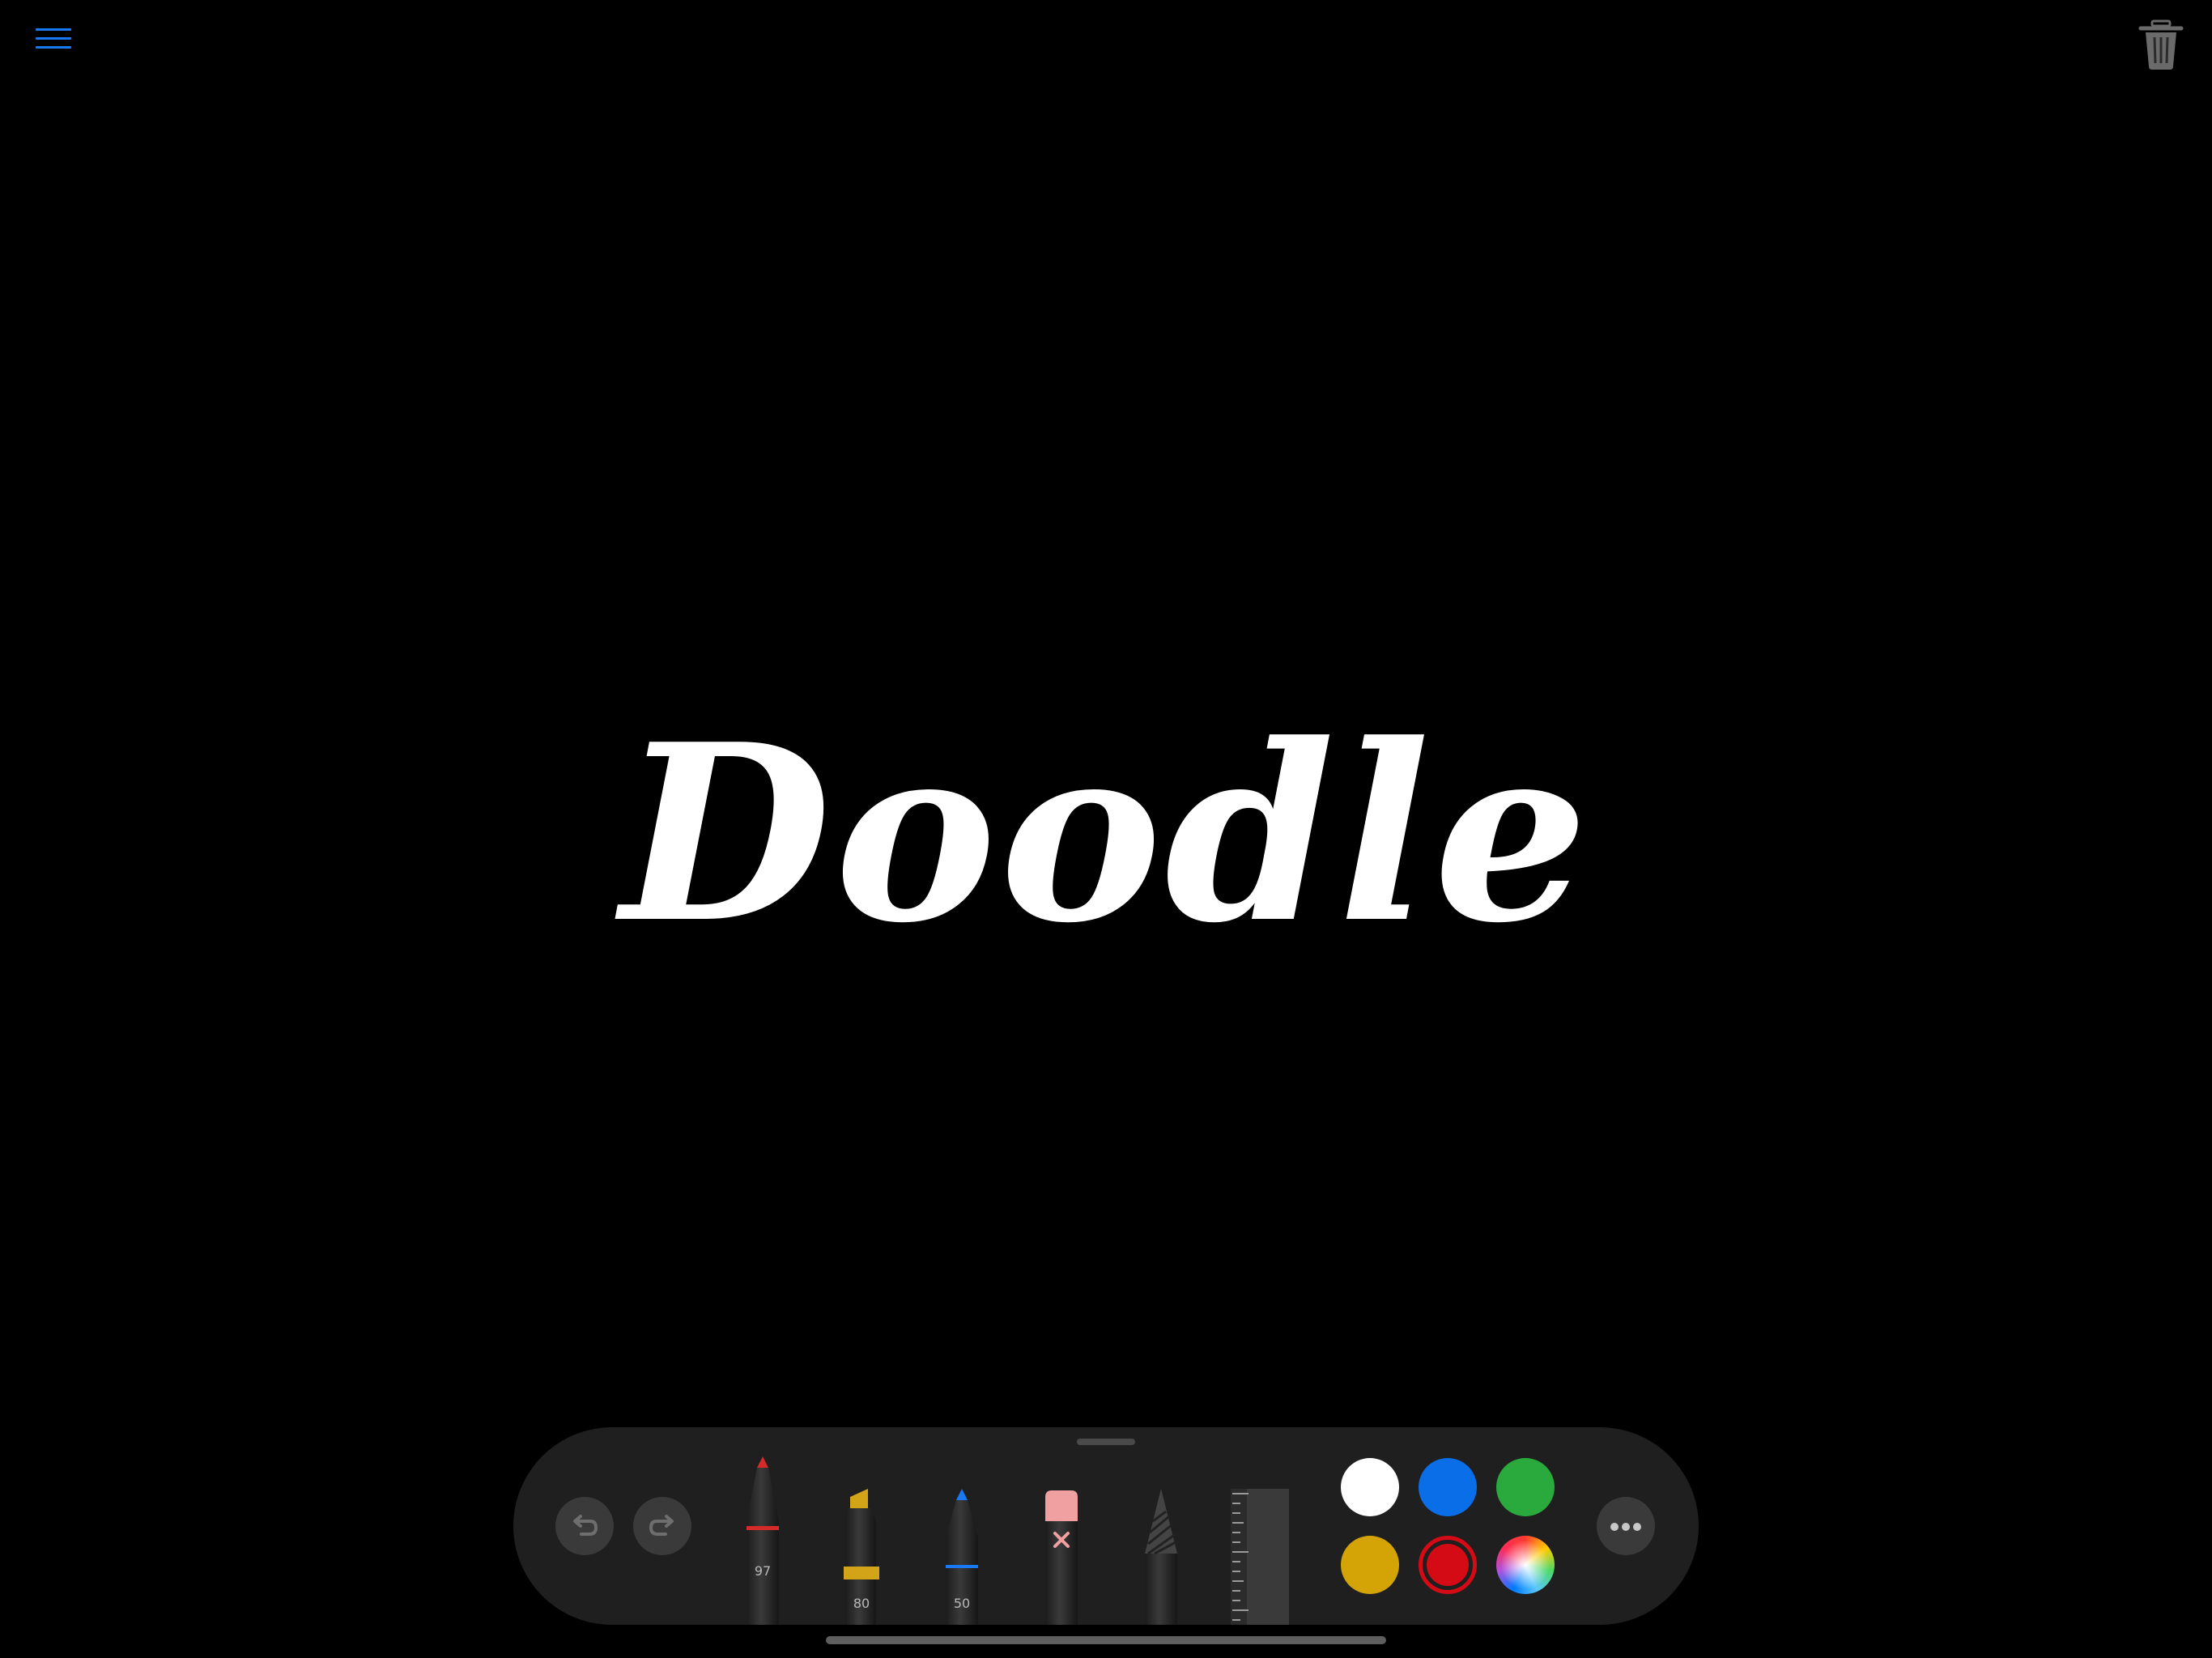 The width and height of the screenshot is (2212, 1658). I want to click on doodle-title: Doodle, so click(1106, 833).